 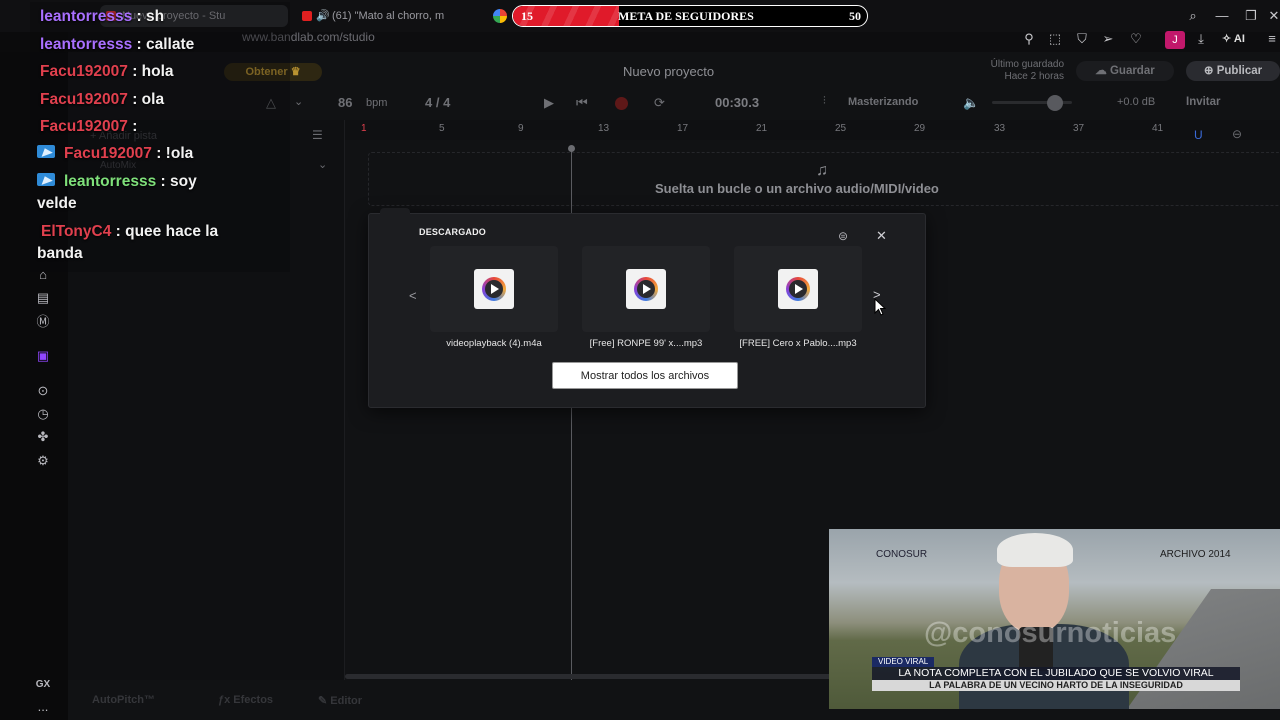 I want to click on publish-button: ⊕ Publicar, so click(x=1233, y=71).